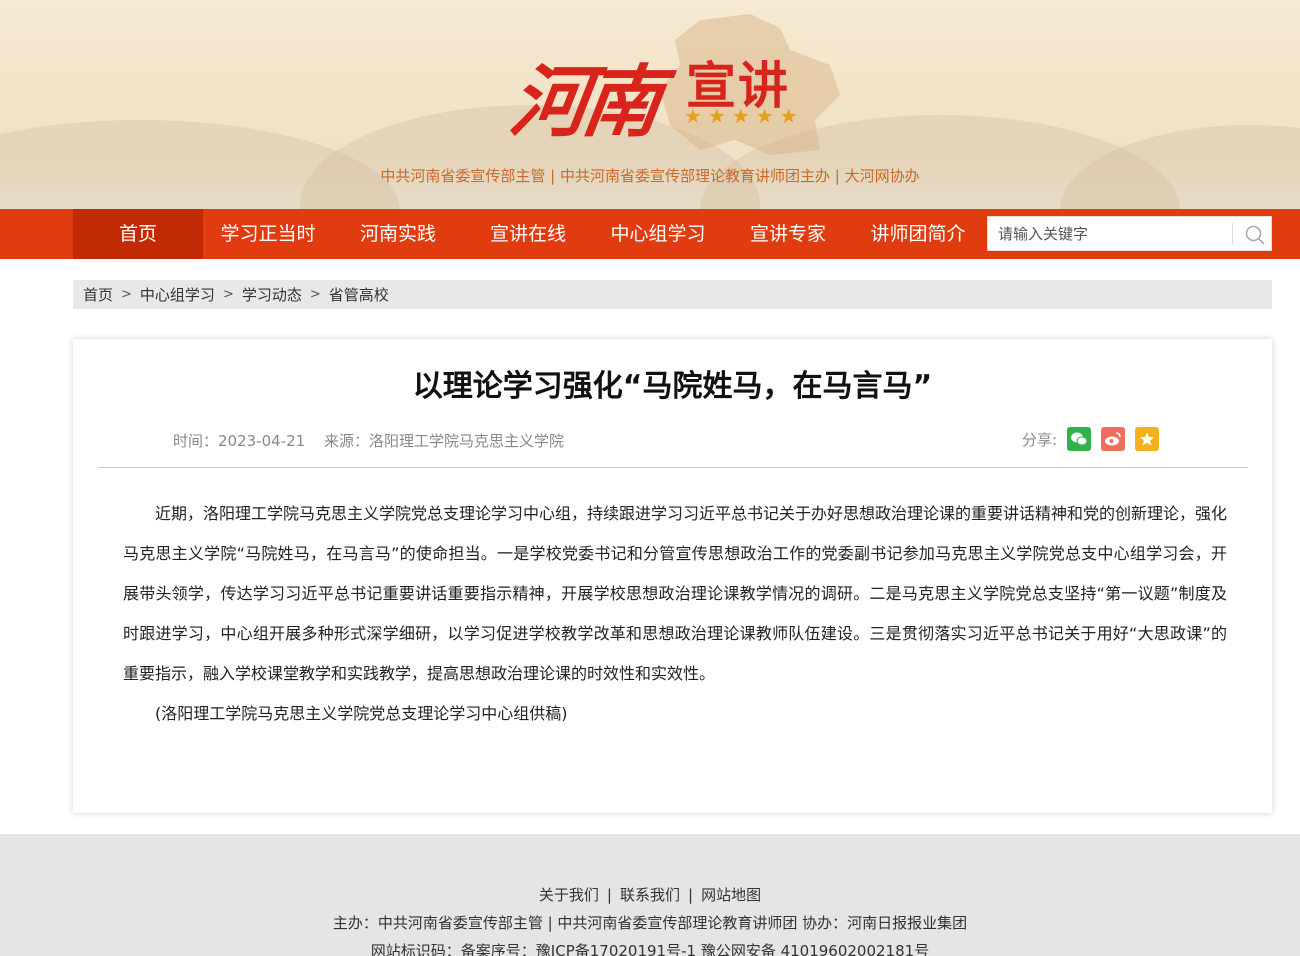 This screenshot has width=1300, height=956. What do you see at coordinates (584, 96) in the screenshot?
I see `logo-henan: 河南` at bounding box center [584, 96].